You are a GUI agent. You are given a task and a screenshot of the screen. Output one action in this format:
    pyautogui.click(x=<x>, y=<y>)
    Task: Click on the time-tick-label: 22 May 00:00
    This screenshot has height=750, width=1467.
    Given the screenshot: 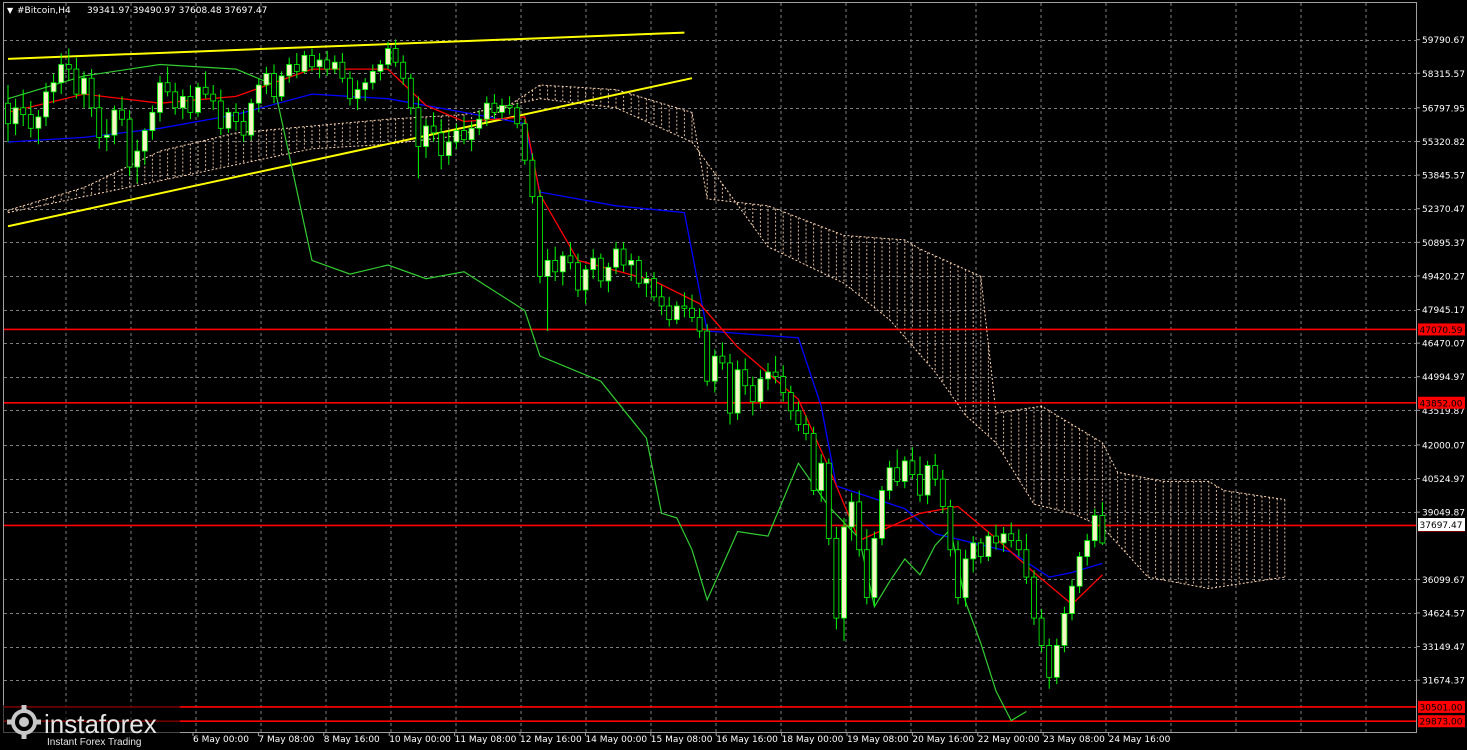 What is the action you would take?
    pyautogui.click(x=1009, y=740)
    